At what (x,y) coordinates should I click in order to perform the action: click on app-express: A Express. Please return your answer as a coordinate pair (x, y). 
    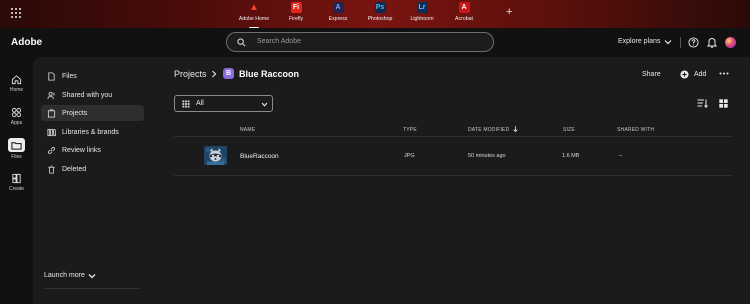
    Looking at the image, I should click on (338, 15).